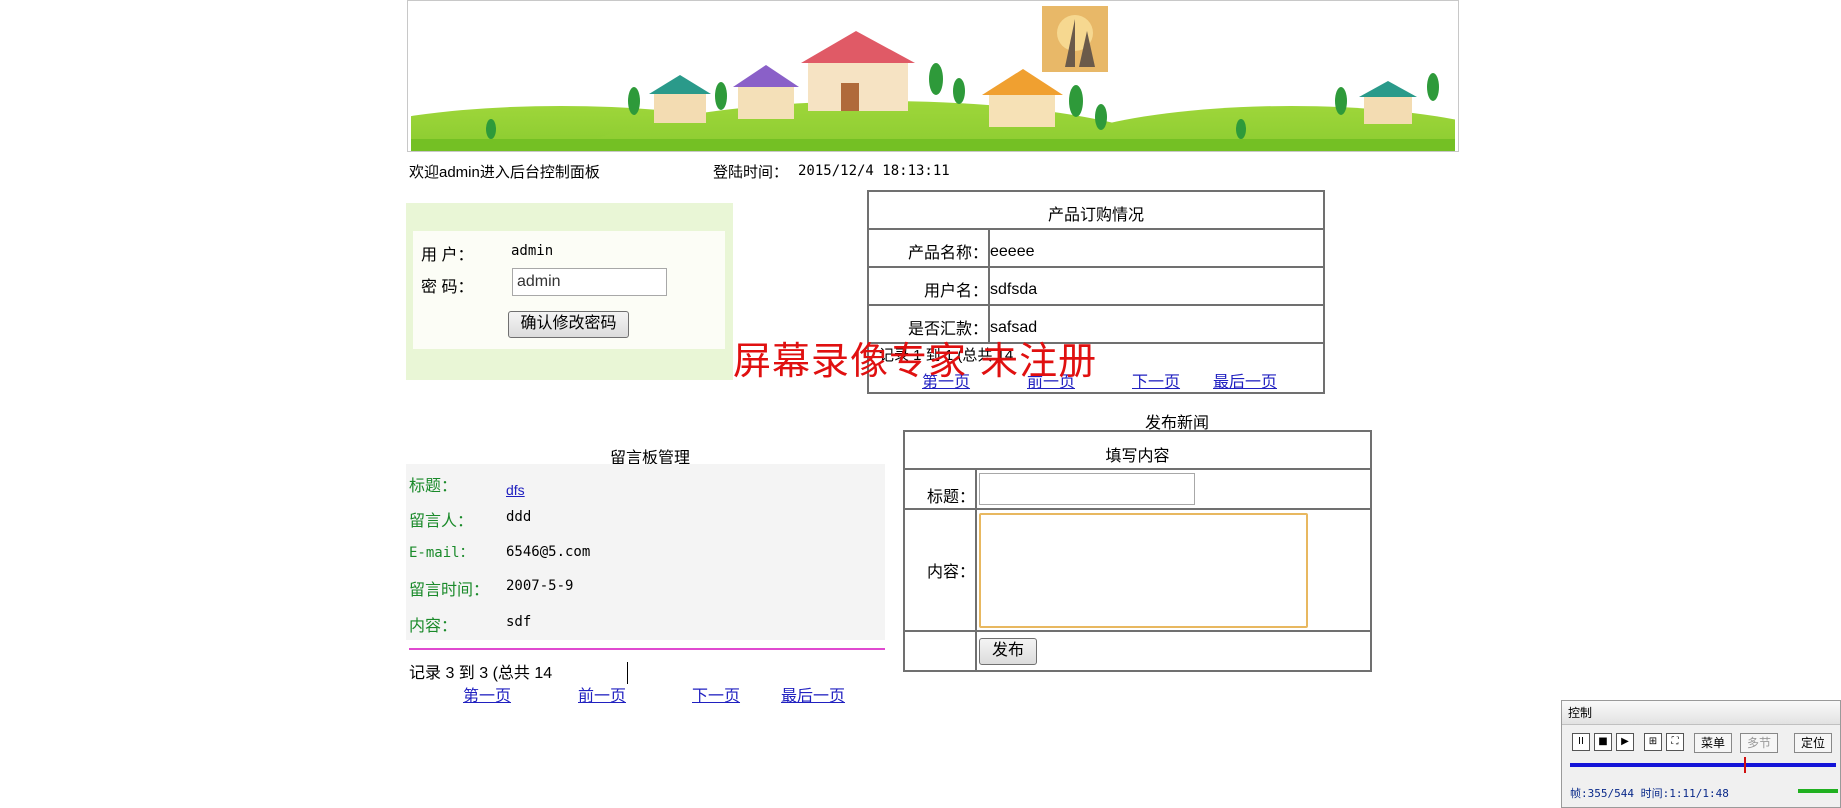  Describe the element at coordinates (1653, 742) in the screenshot. I see `fit-window-icon: ⊞` at that location.